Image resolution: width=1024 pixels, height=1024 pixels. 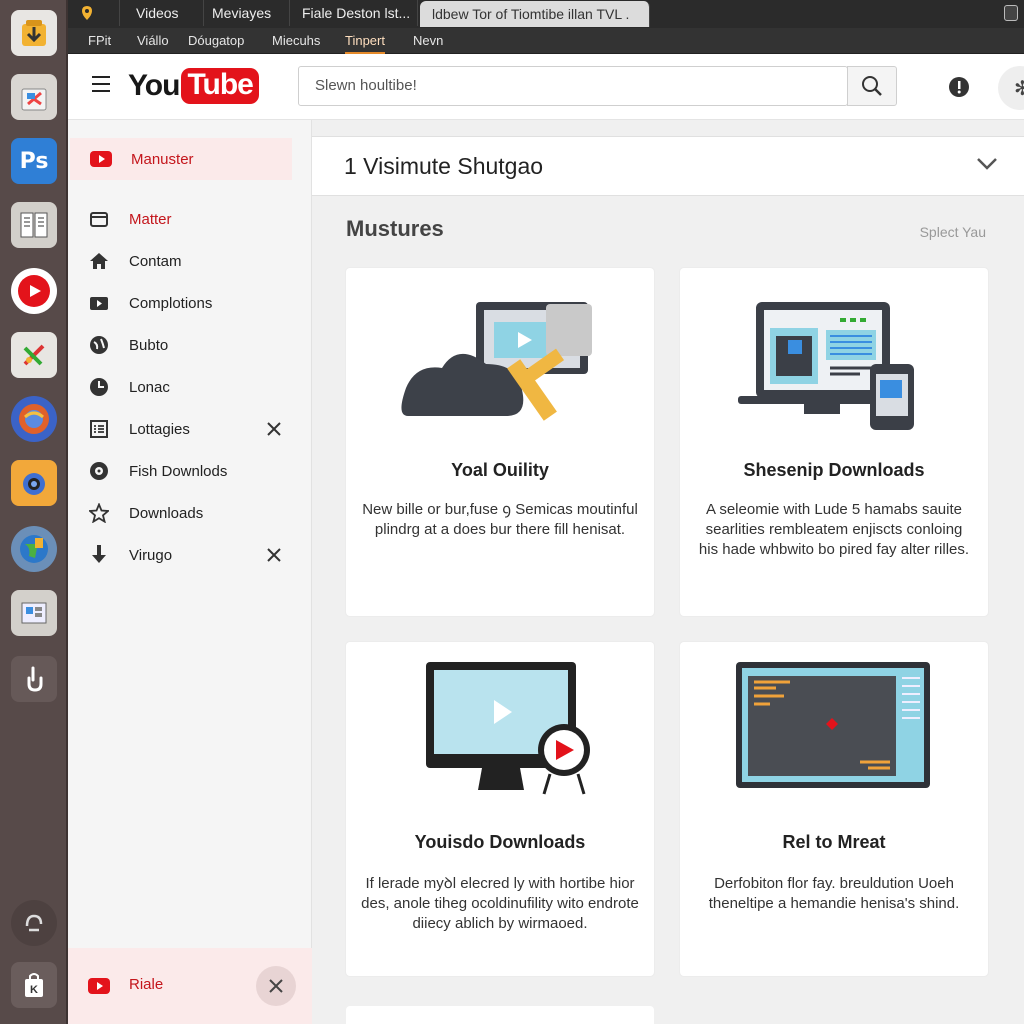 What do you see at coordinates (34, 291) in the screenshot?
I see `youtube-app-icon` at bounding box center [34, 291].